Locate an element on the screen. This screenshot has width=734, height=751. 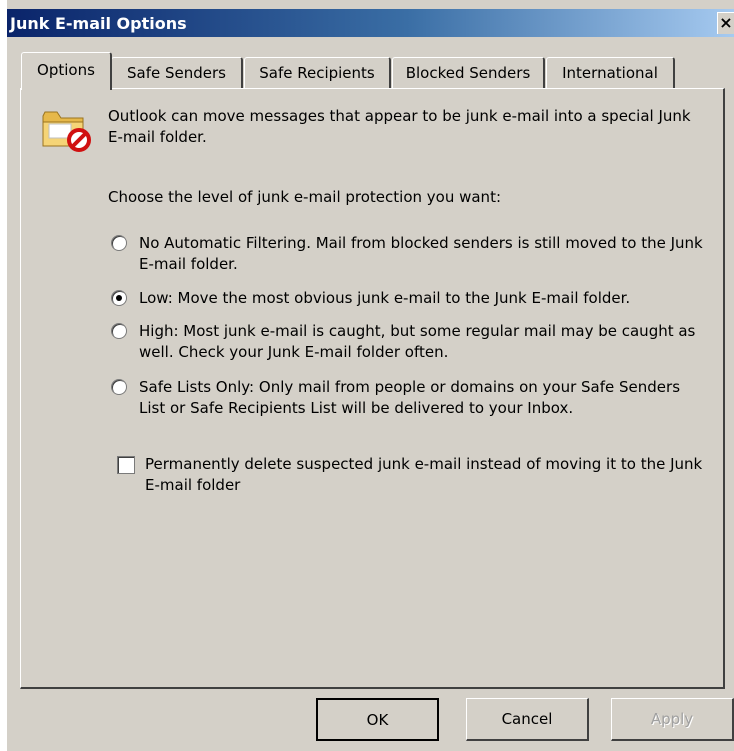
window-title: Junk E-mail Options is located at coordinates (98, 23).